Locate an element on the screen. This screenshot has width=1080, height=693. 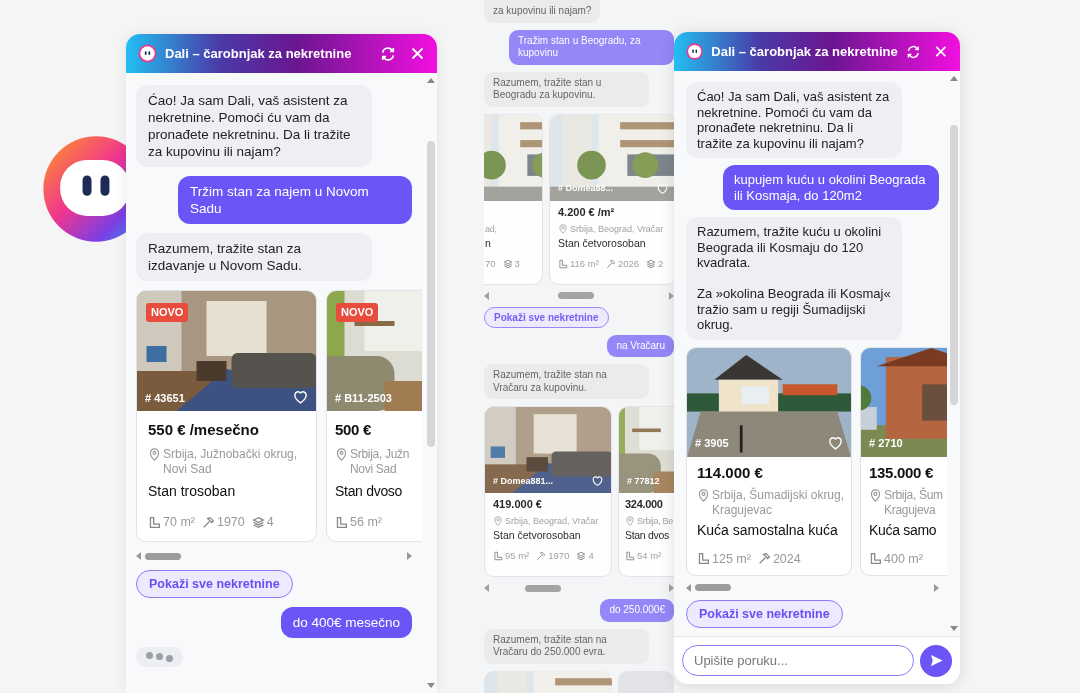
feature-value: 116 m² is located at coordinates (584, 263).